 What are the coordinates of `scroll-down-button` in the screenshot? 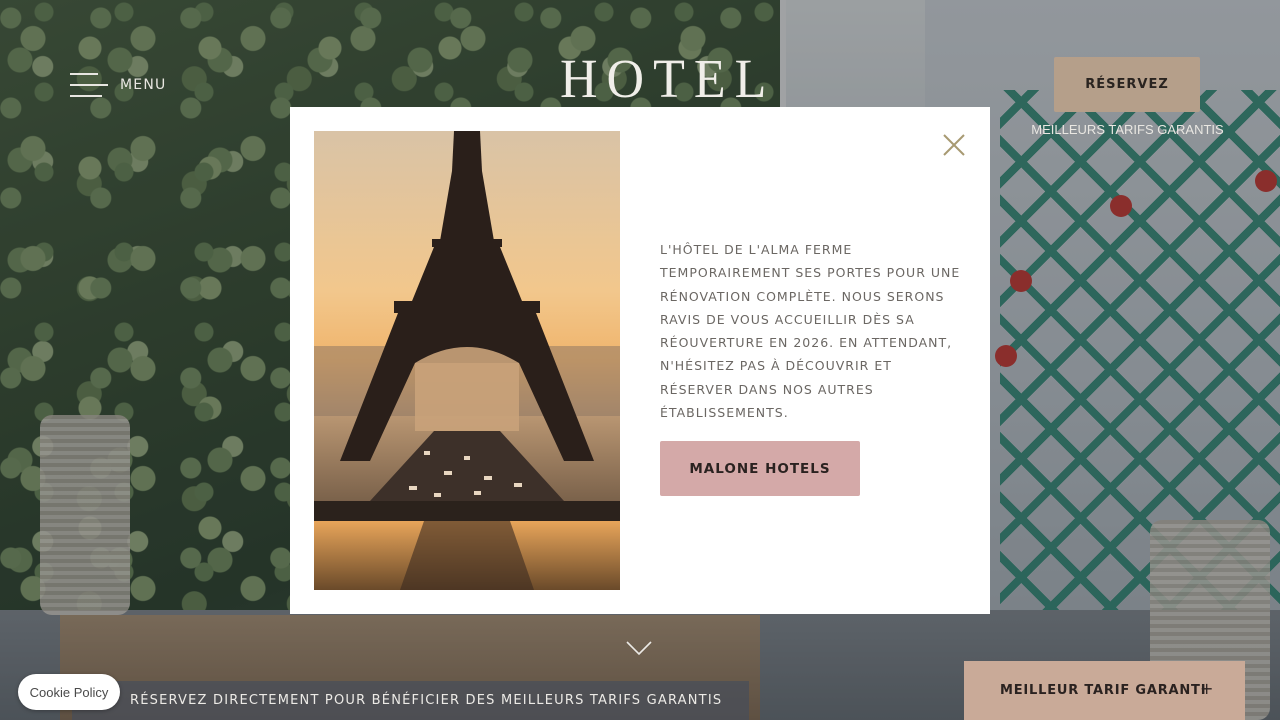 It's located at (639, 648).